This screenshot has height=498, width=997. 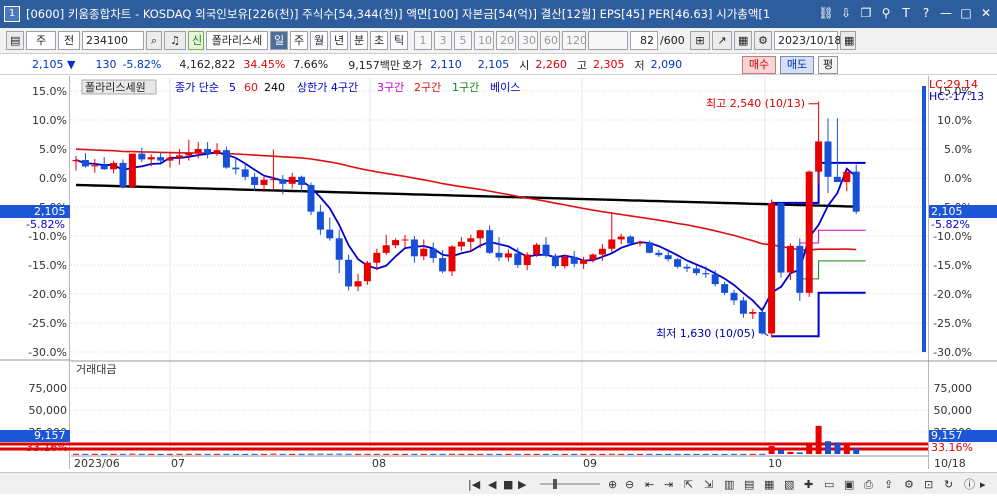 I want to click on interval-5: 5, so click(x=463, y=40).